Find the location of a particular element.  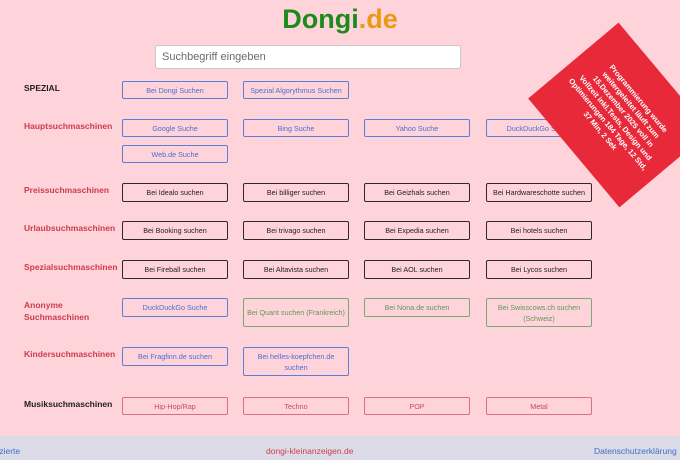

hiphop-rap-button: Hip-Hop/Rap is located at coordinates (175, 406).